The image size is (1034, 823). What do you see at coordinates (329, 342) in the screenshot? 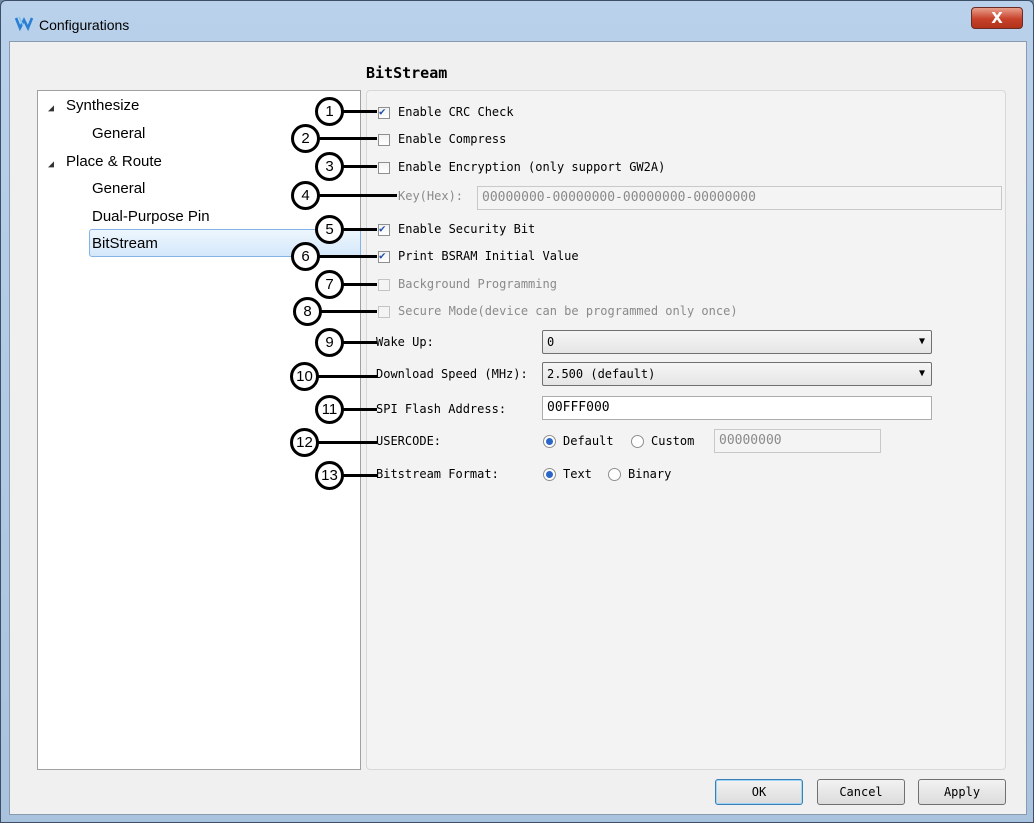
I see `callout-marker: 9` at bounding box center [329, 342].